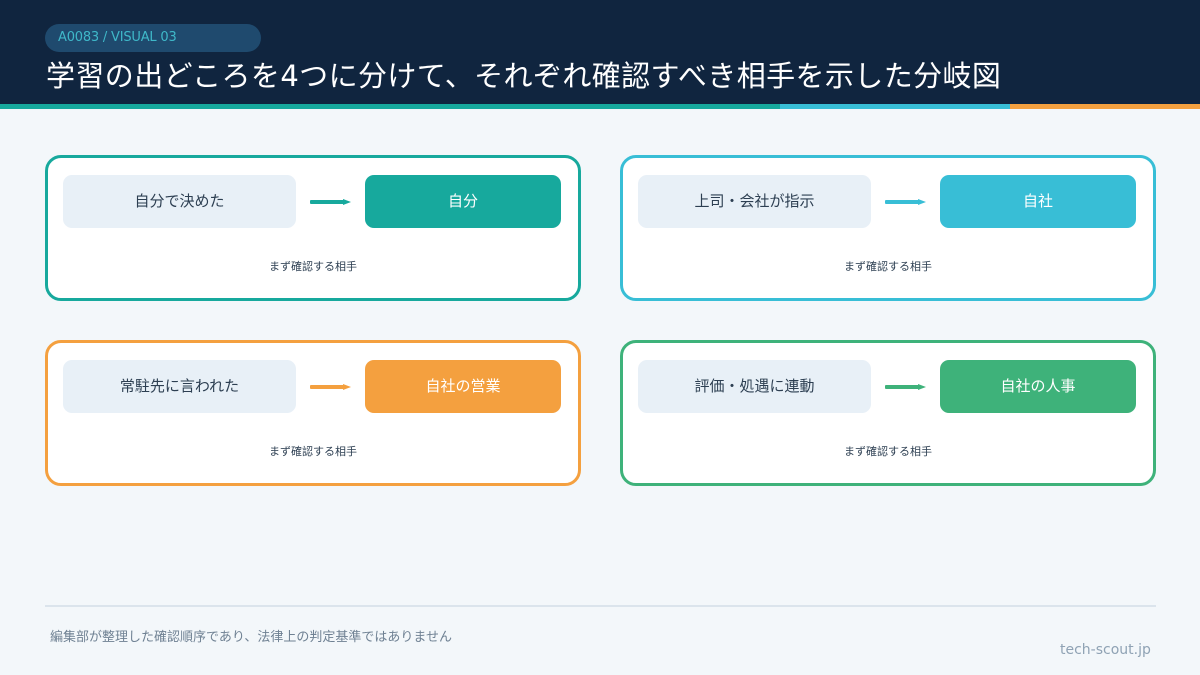 The height and width of the screenshot is (675, 1200). What do you see at coordinates (754, 201) in the screenshot?
I see `source-box: 上司・会社が指示` at bounding box center [754, 201].